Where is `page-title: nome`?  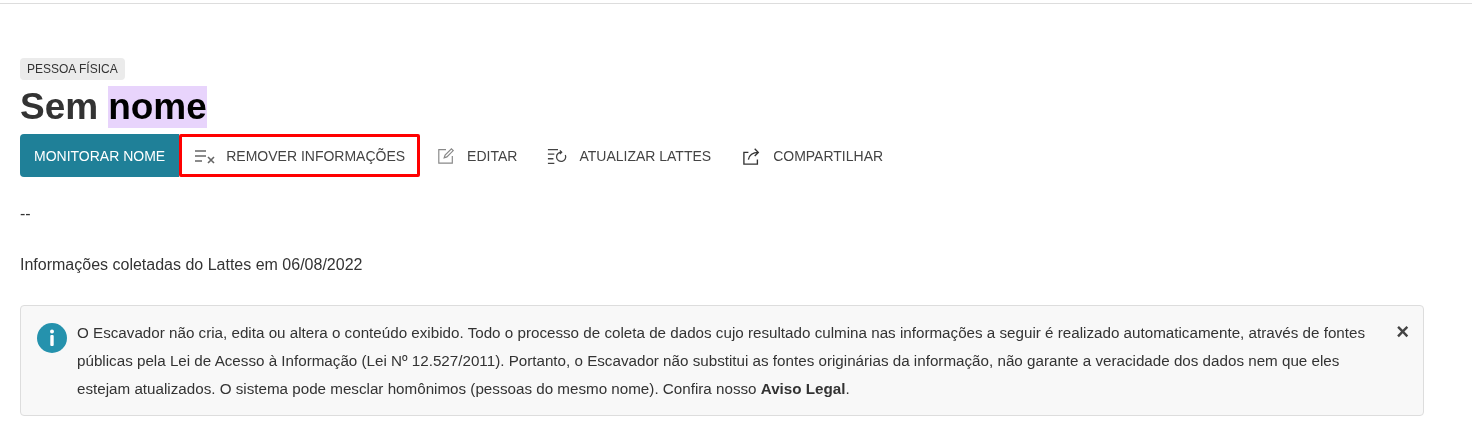 page-title: nome is located at coordinates (157, 107).